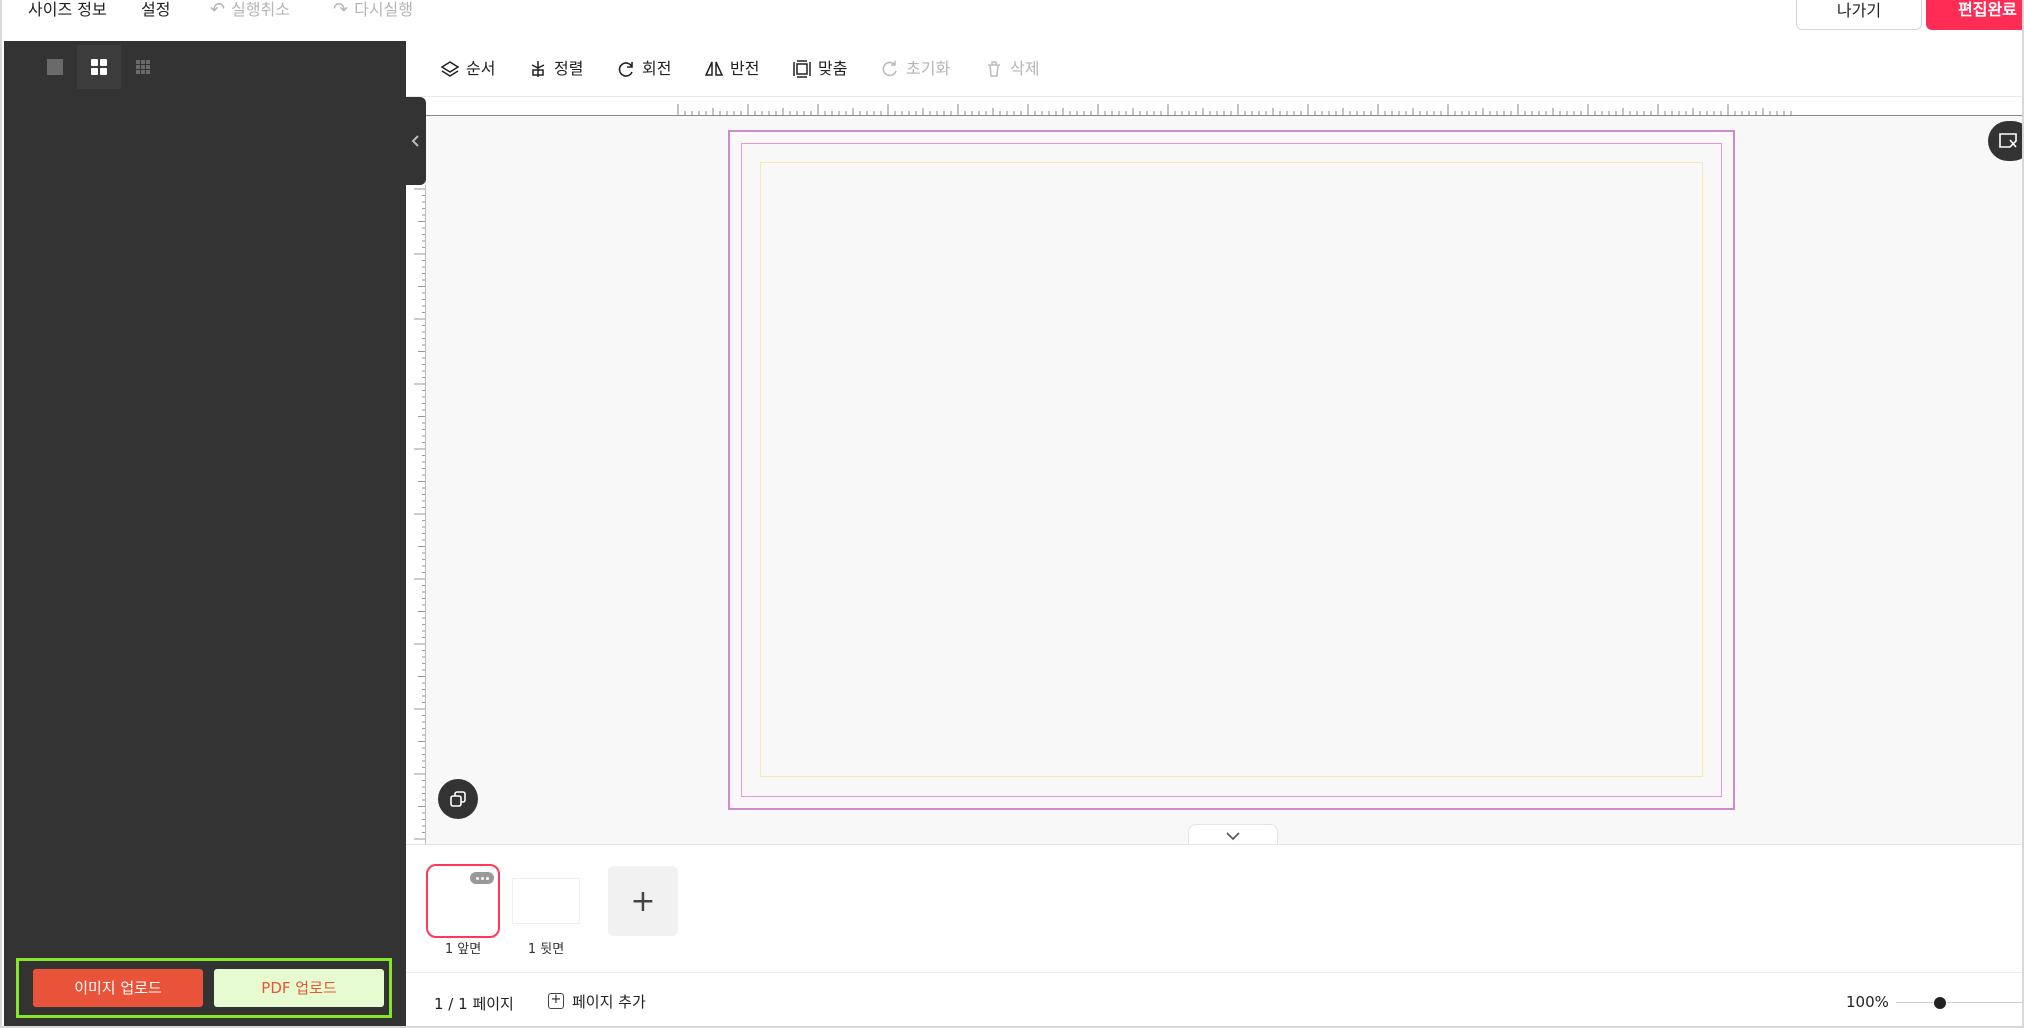 Image resolution: width=2024 pixels, height=1028 pixels. I want to click on status-bar: 1 / 1 페이지 + 페이지 추가 100%, so click(1214, 999).